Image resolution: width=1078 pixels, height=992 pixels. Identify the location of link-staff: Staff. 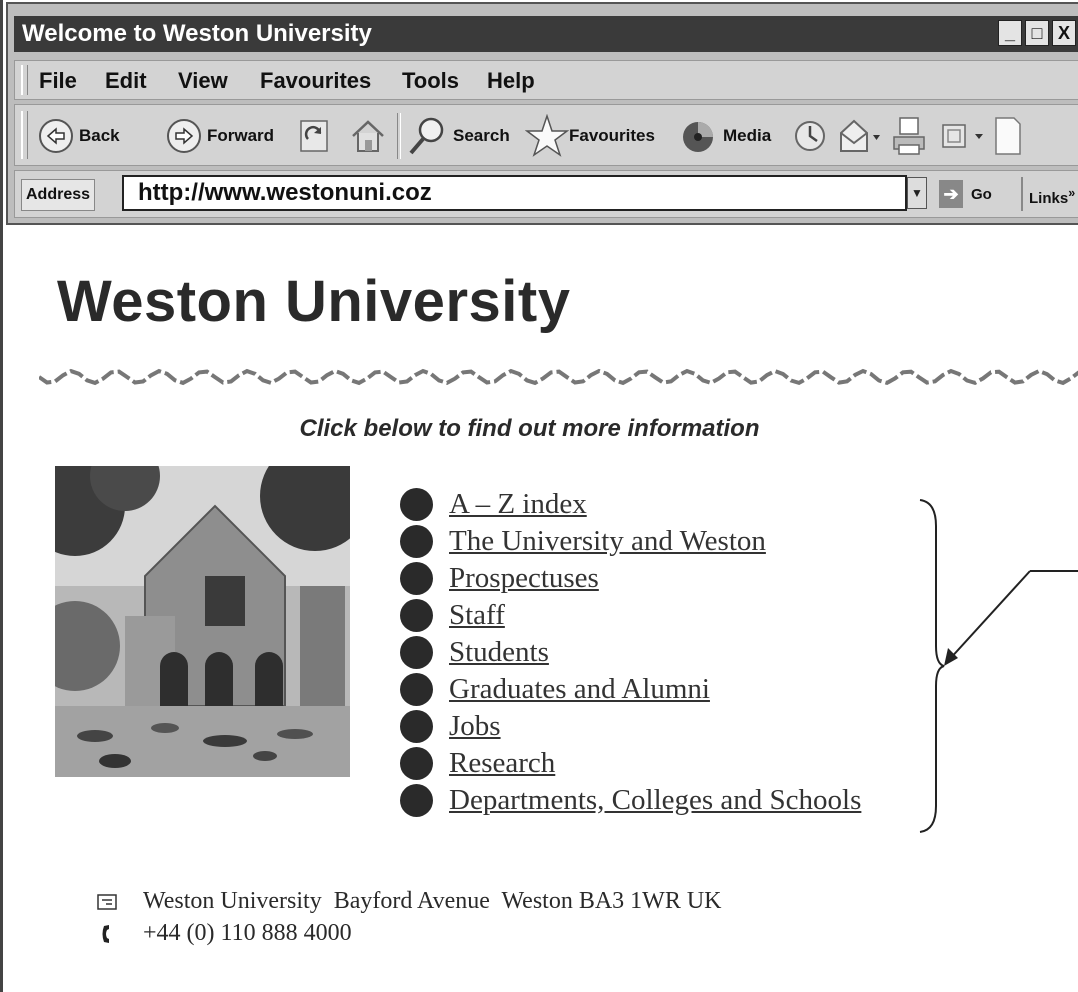
(477, 615).